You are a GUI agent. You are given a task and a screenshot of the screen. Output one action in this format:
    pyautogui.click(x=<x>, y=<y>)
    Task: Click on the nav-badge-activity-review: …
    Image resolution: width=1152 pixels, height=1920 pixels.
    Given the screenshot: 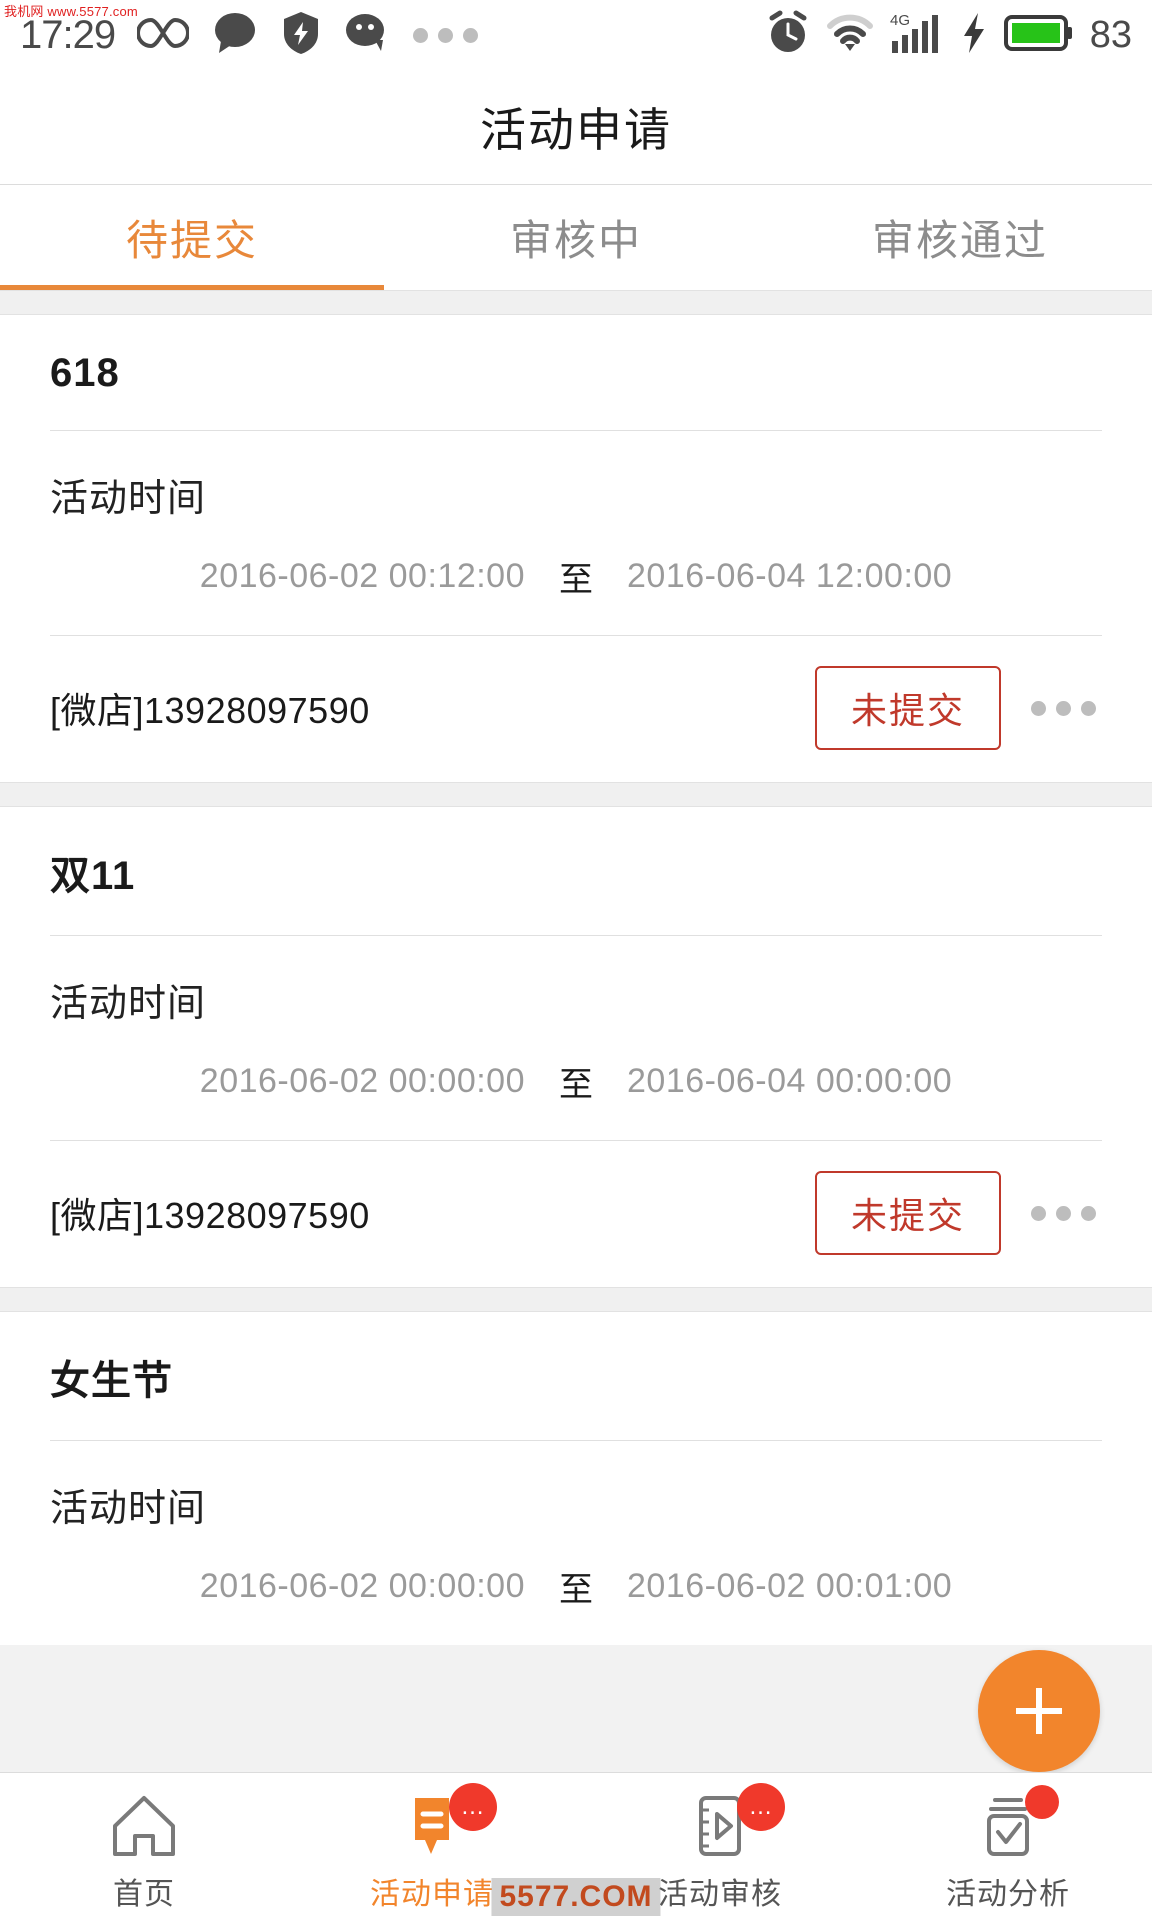 What is the action you would take?
    pyautogui.click(x=761, y=1807)
    